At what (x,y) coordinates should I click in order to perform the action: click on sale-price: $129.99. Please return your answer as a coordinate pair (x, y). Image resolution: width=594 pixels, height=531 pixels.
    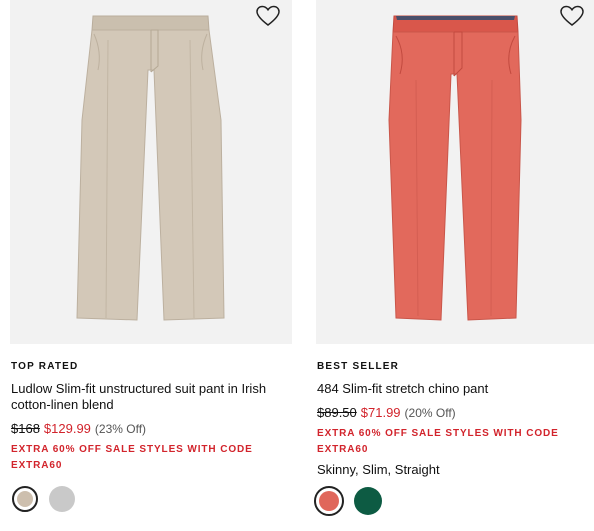
    Looking at the image, I should click on (67, 428).